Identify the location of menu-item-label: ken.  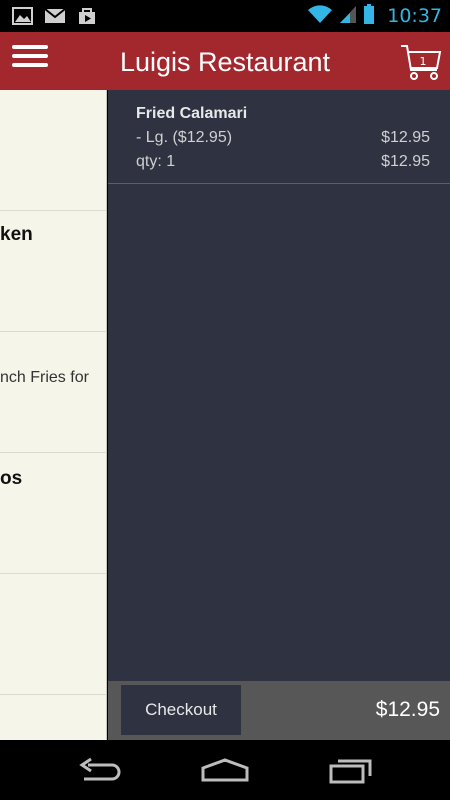
(16, 234).